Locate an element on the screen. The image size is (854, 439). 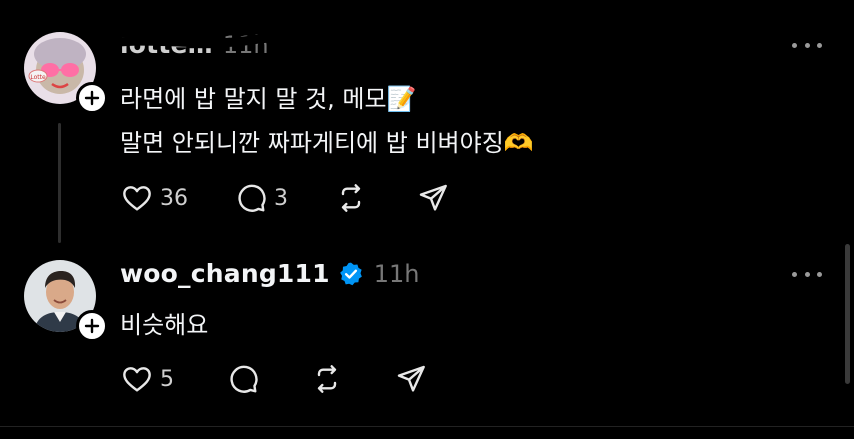
post-header: woo_chang111 11h is located at coordinates (269, 273).